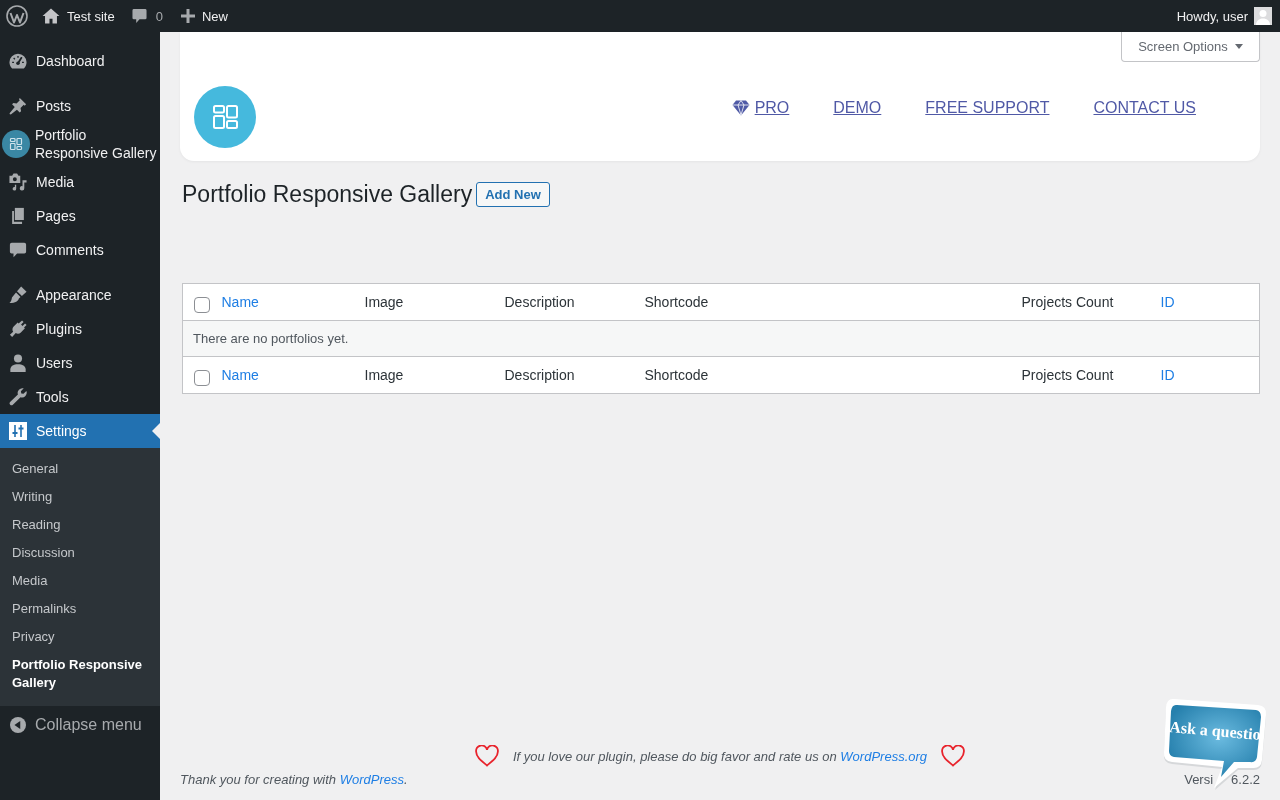 The height and width of the screenshot is (800, 1280). I want to click on page-title: Portfolio Responsive Gallery, so click(327, 194).